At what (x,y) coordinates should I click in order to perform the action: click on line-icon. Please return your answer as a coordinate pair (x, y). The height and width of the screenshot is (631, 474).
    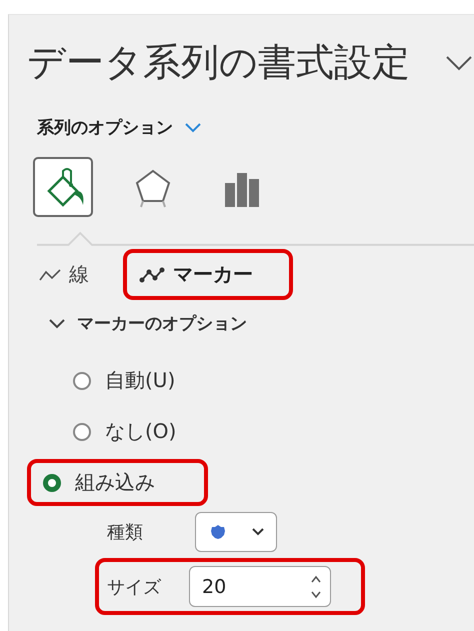
    Looking at the image, I should click on (50, 275).